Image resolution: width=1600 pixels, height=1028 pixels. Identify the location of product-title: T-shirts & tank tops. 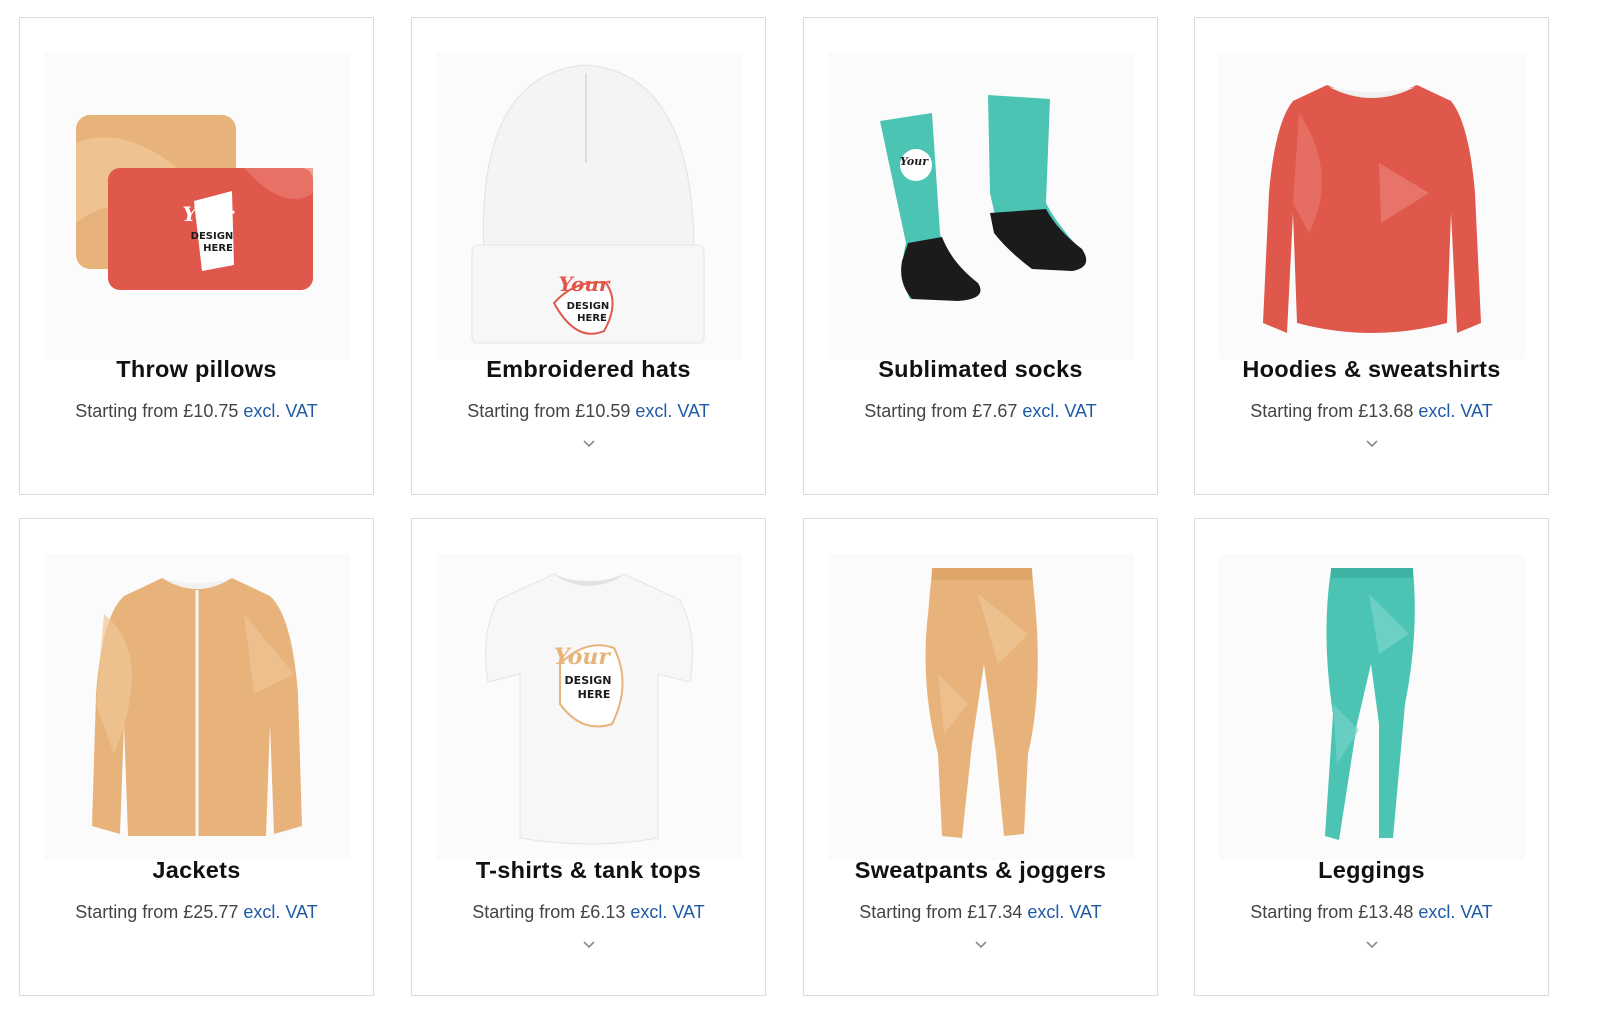
(588, 870).